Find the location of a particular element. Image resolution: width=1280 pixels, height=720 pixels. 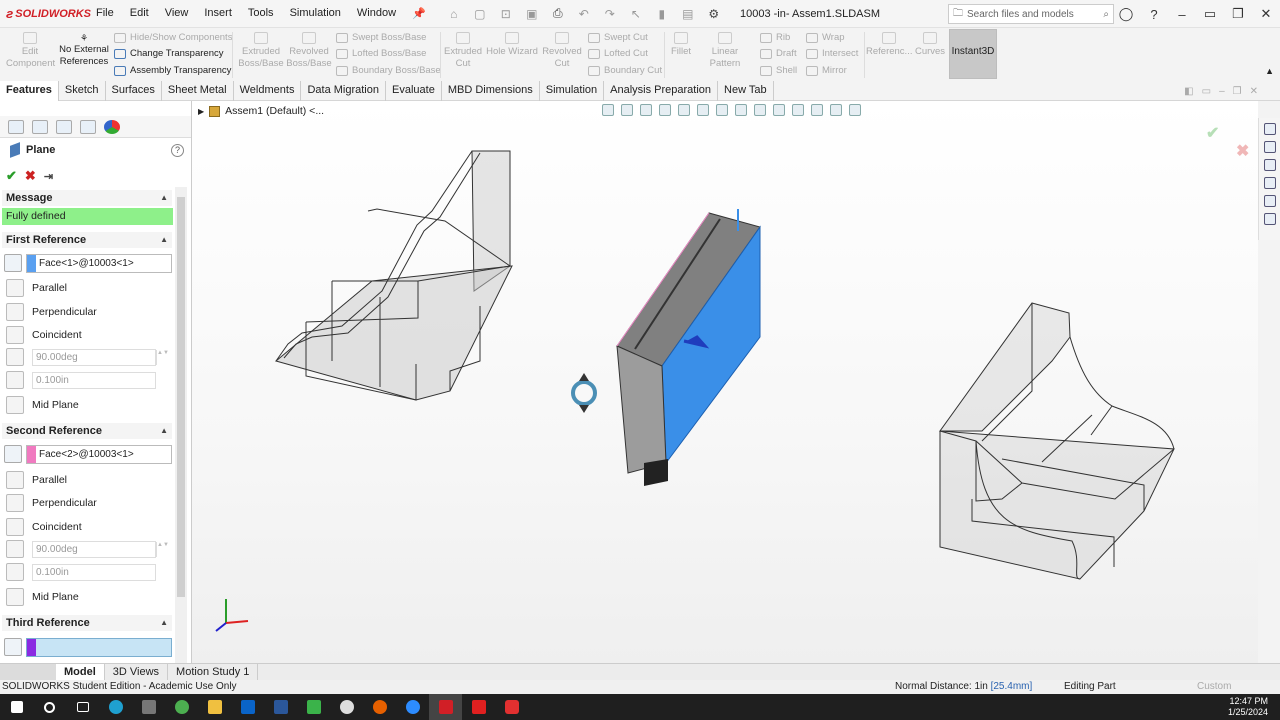

word-icon is located at coordinates (280, 707).